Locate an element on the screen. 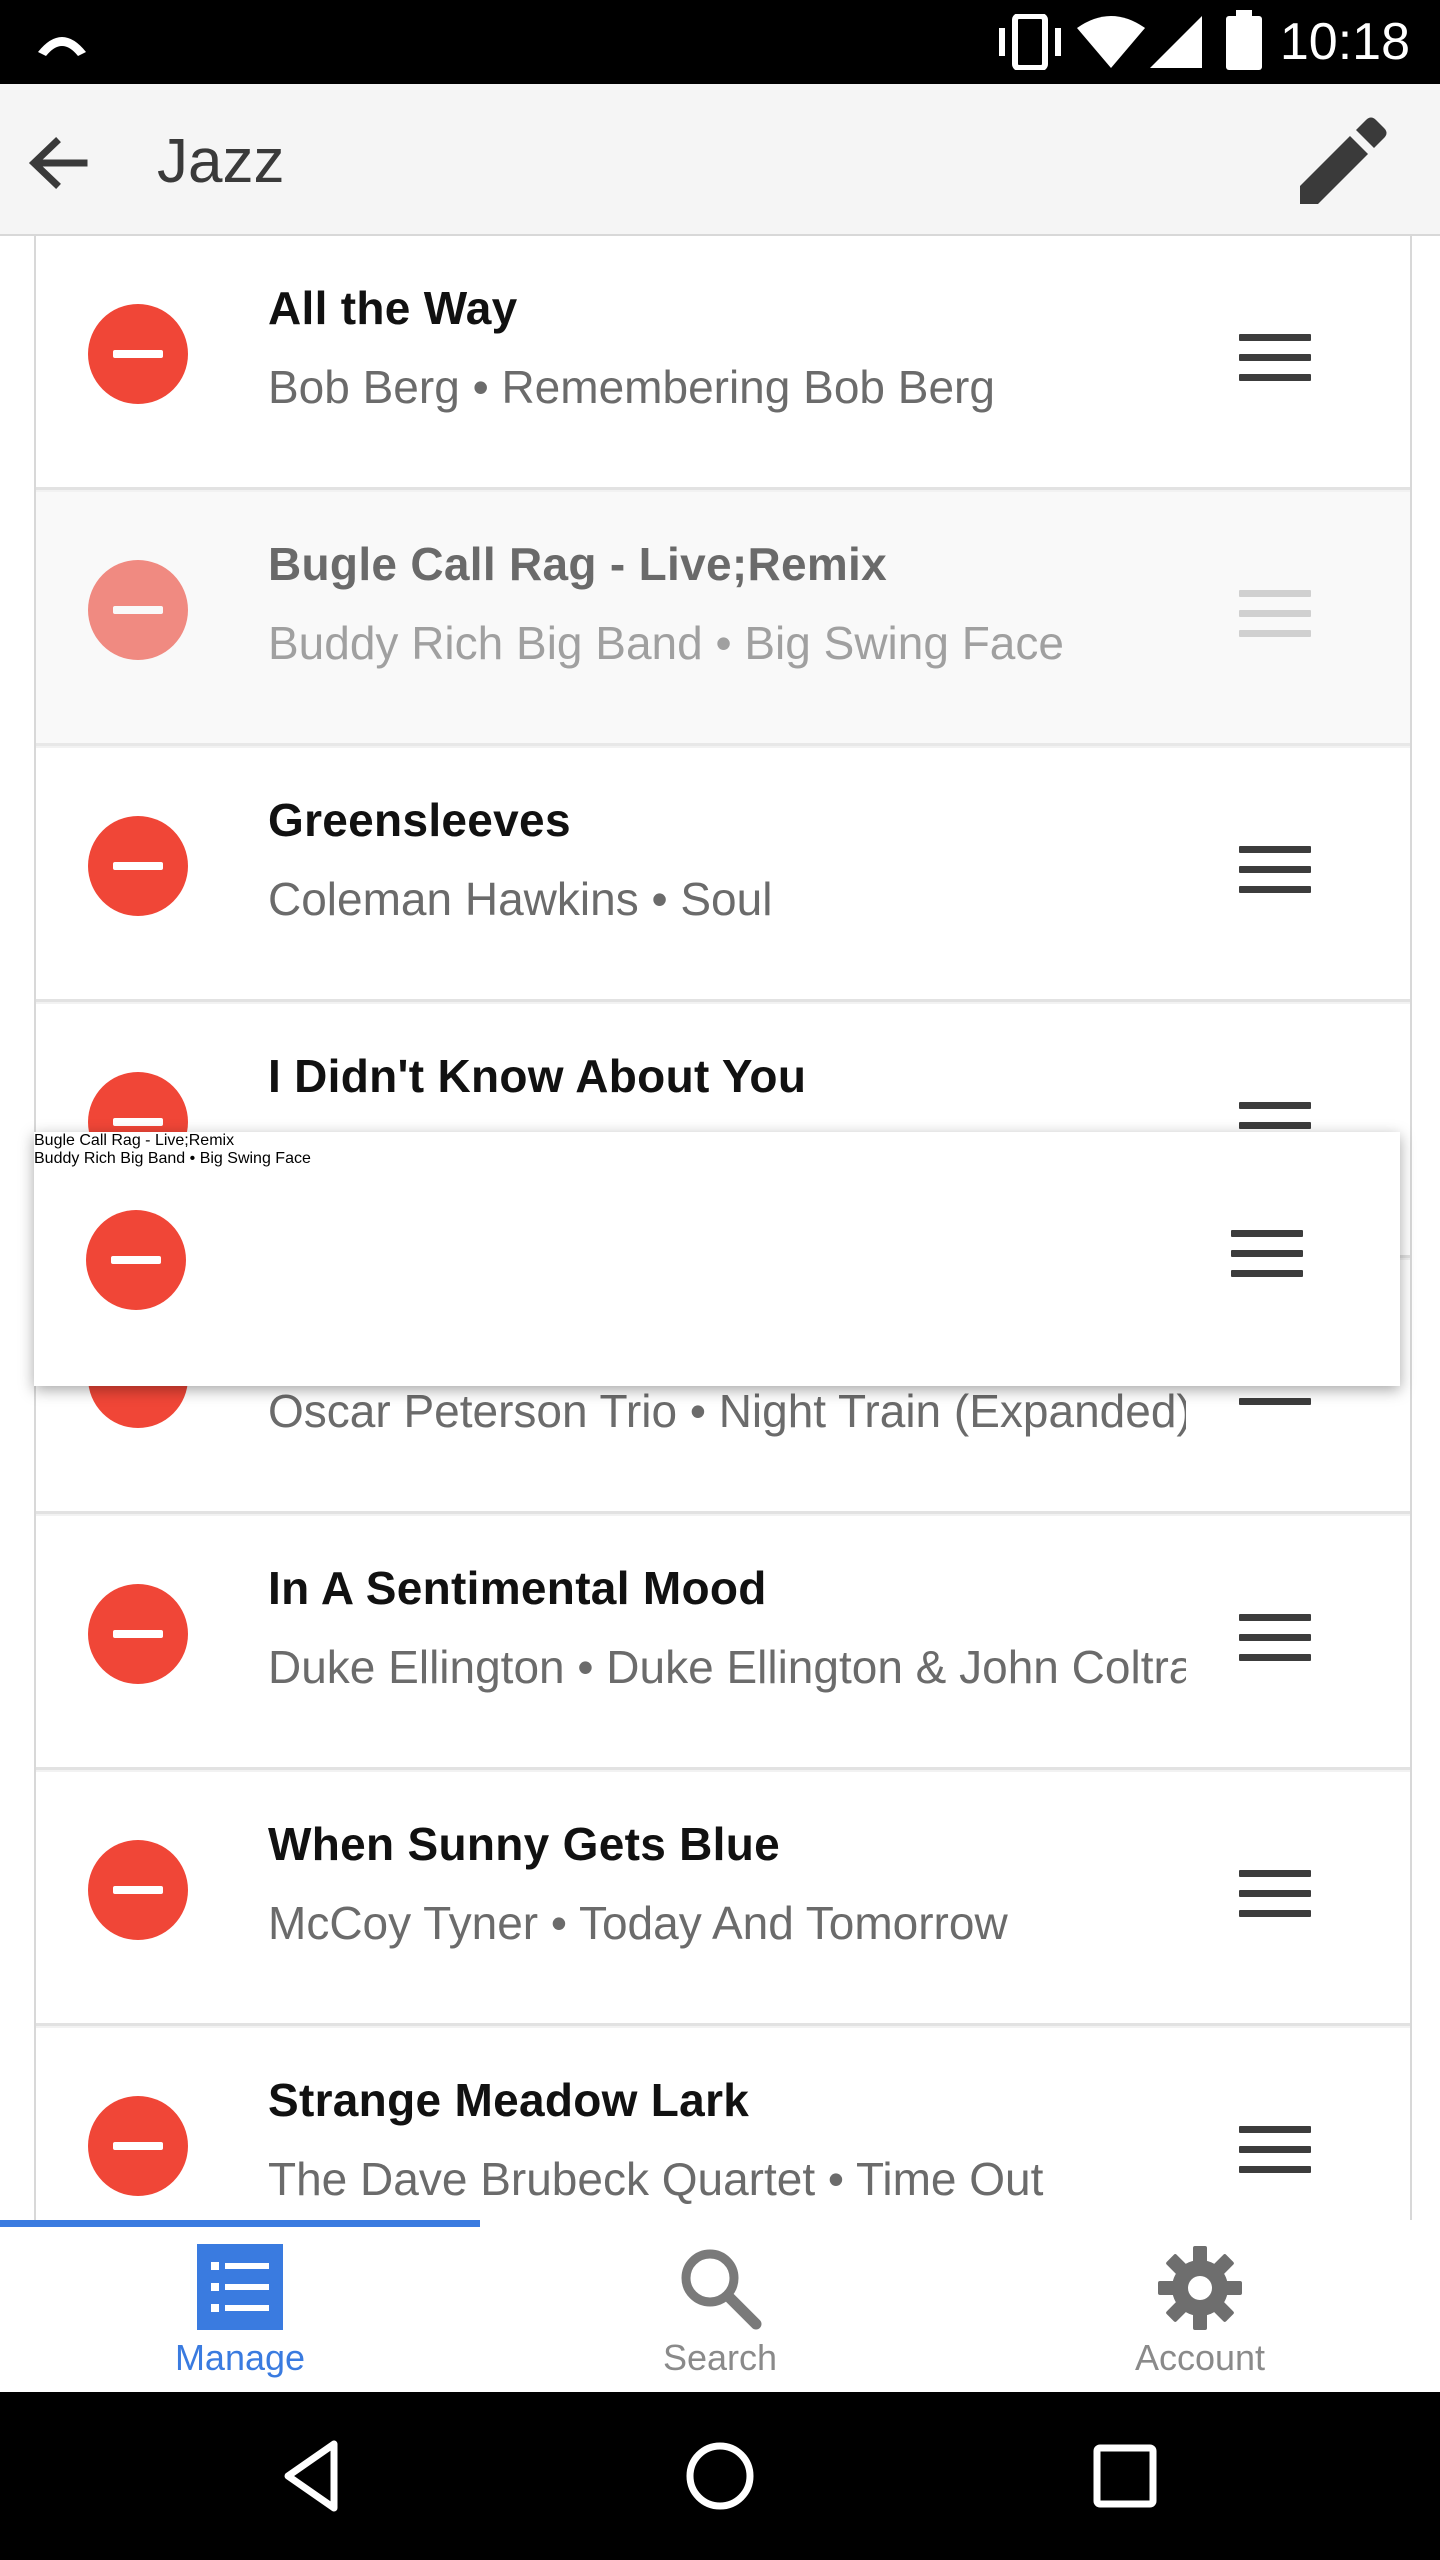 This screenshot has width=1440, height=2560. nav-label: Account is located at coordinates (1200, 2357).